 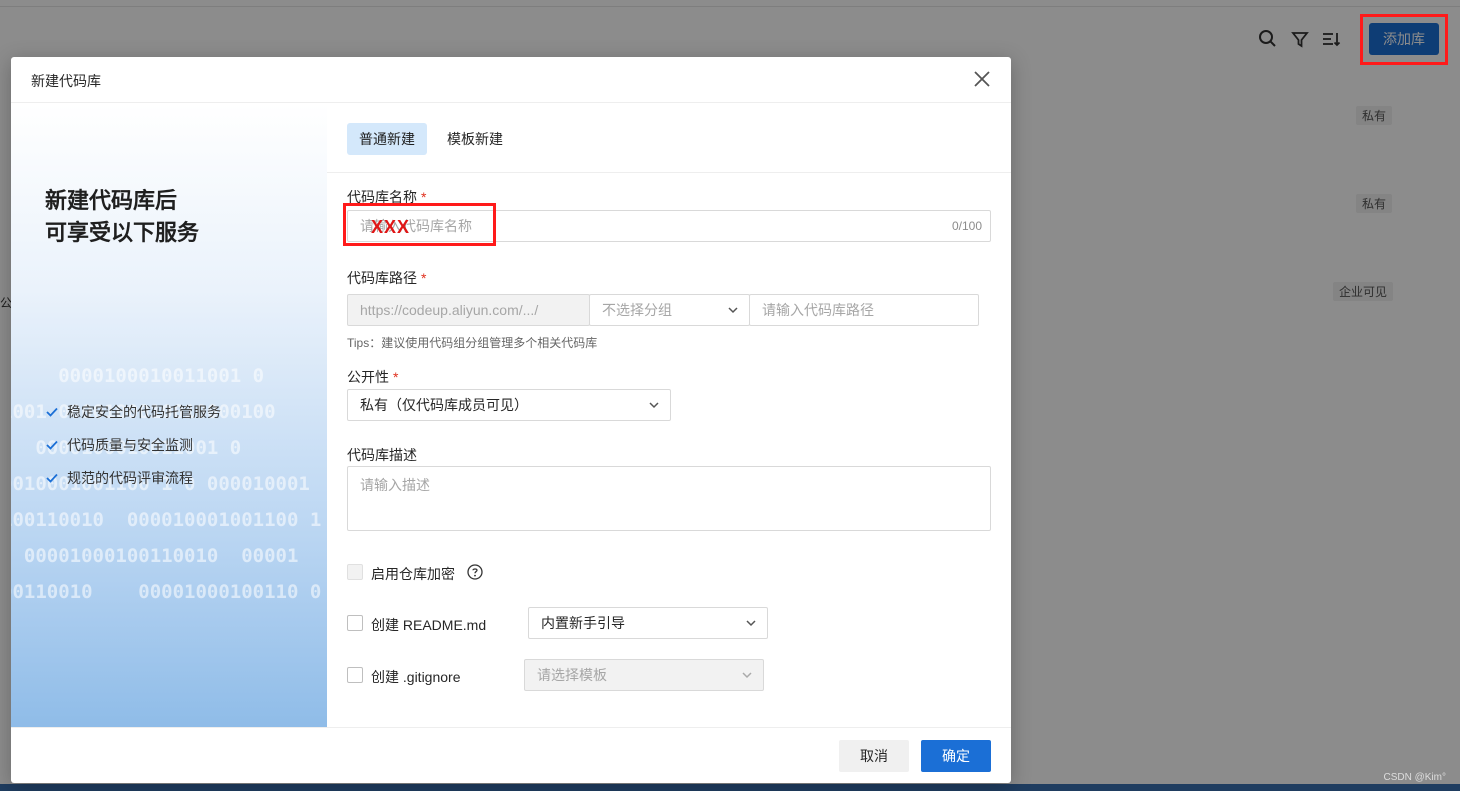 What do you see at coordinates (66, 81) in the screenshot?
I see `dialog-title: 新建代码库` at bounding box center [66, 81].